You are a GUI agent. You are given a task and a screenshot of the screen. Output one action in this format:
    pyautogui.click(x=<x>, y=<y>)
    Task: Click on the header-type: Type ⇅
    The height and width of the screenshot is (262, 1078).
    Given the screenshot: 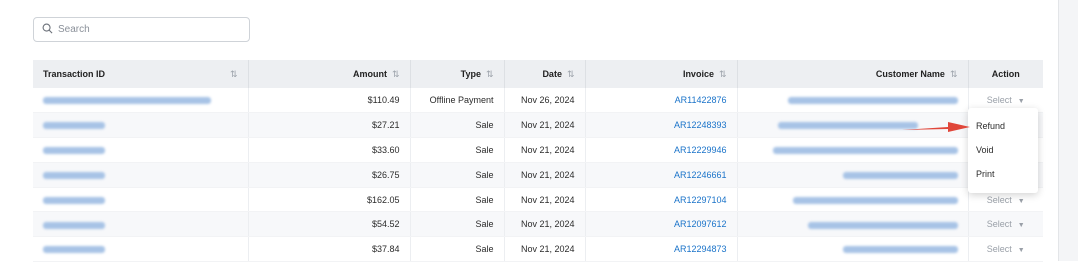 What is the action you would take?
    pyautogui.click(x=457, y=74)
    